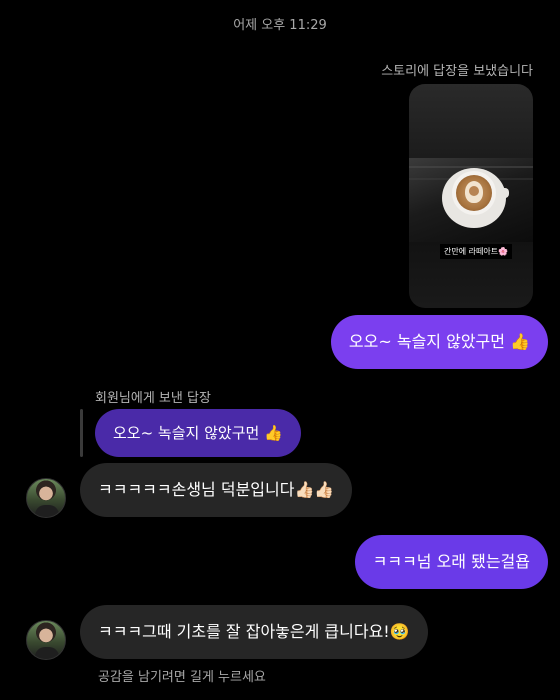 The width and height of the screenshot is (560, 700). What do you see at coordinates (182, 677) in the screenshot?
I see `reaction-hint: 공감을 남기려면 길게 누르세요` at bounding box center [182, 677].